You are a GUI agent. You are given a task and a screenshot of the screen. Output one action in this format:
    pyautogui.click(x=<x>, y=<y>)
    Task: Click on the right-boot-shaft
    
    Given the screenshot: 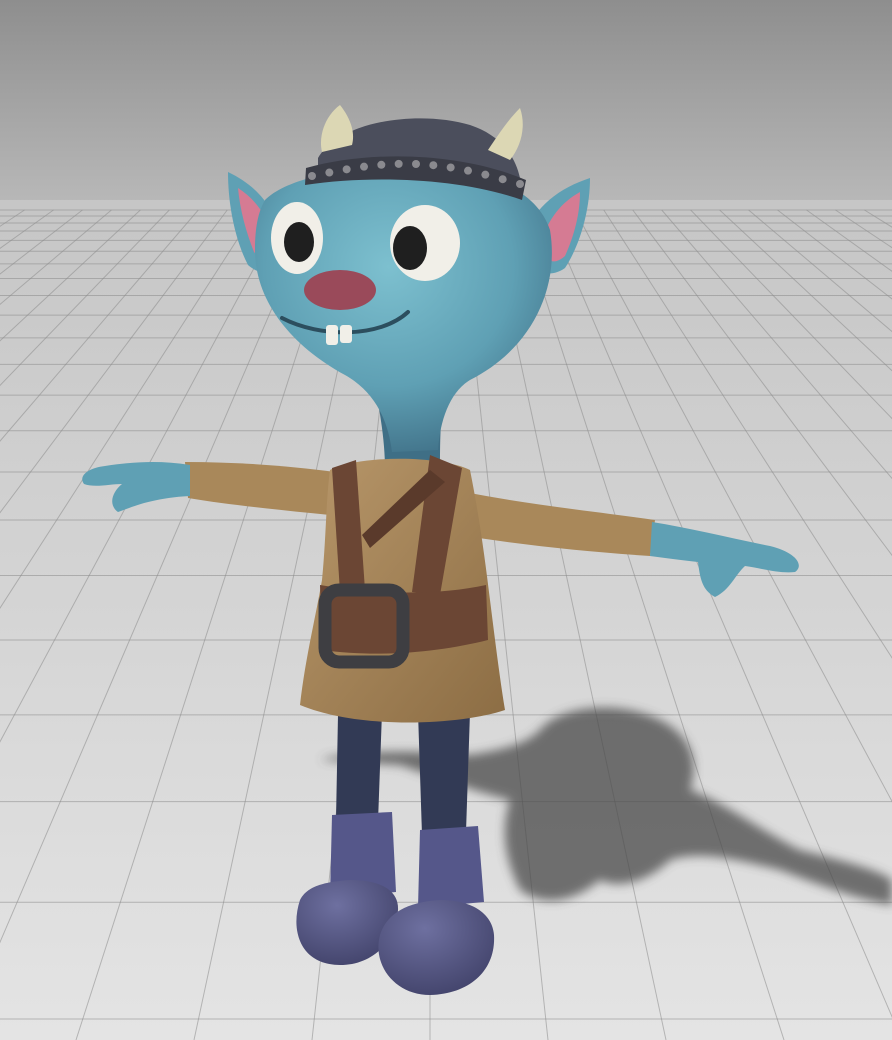 What is the action you would take?
    pyautogui.click(x=451, y=867)
    